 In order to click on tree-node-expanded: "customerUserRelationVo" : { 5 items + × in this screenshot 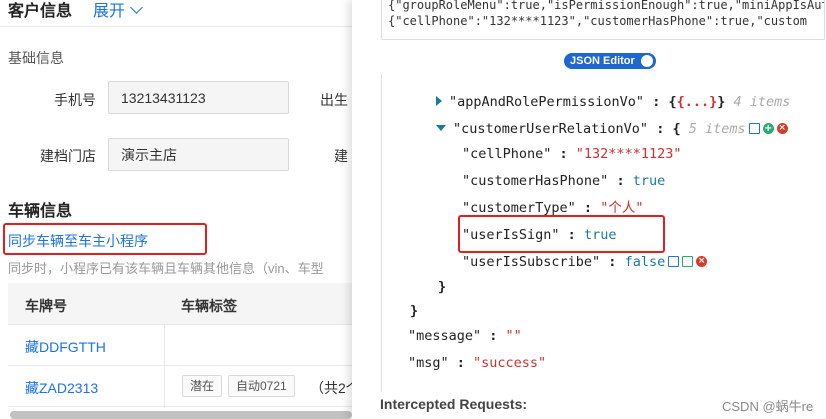, I will do `click(612, 129)`.